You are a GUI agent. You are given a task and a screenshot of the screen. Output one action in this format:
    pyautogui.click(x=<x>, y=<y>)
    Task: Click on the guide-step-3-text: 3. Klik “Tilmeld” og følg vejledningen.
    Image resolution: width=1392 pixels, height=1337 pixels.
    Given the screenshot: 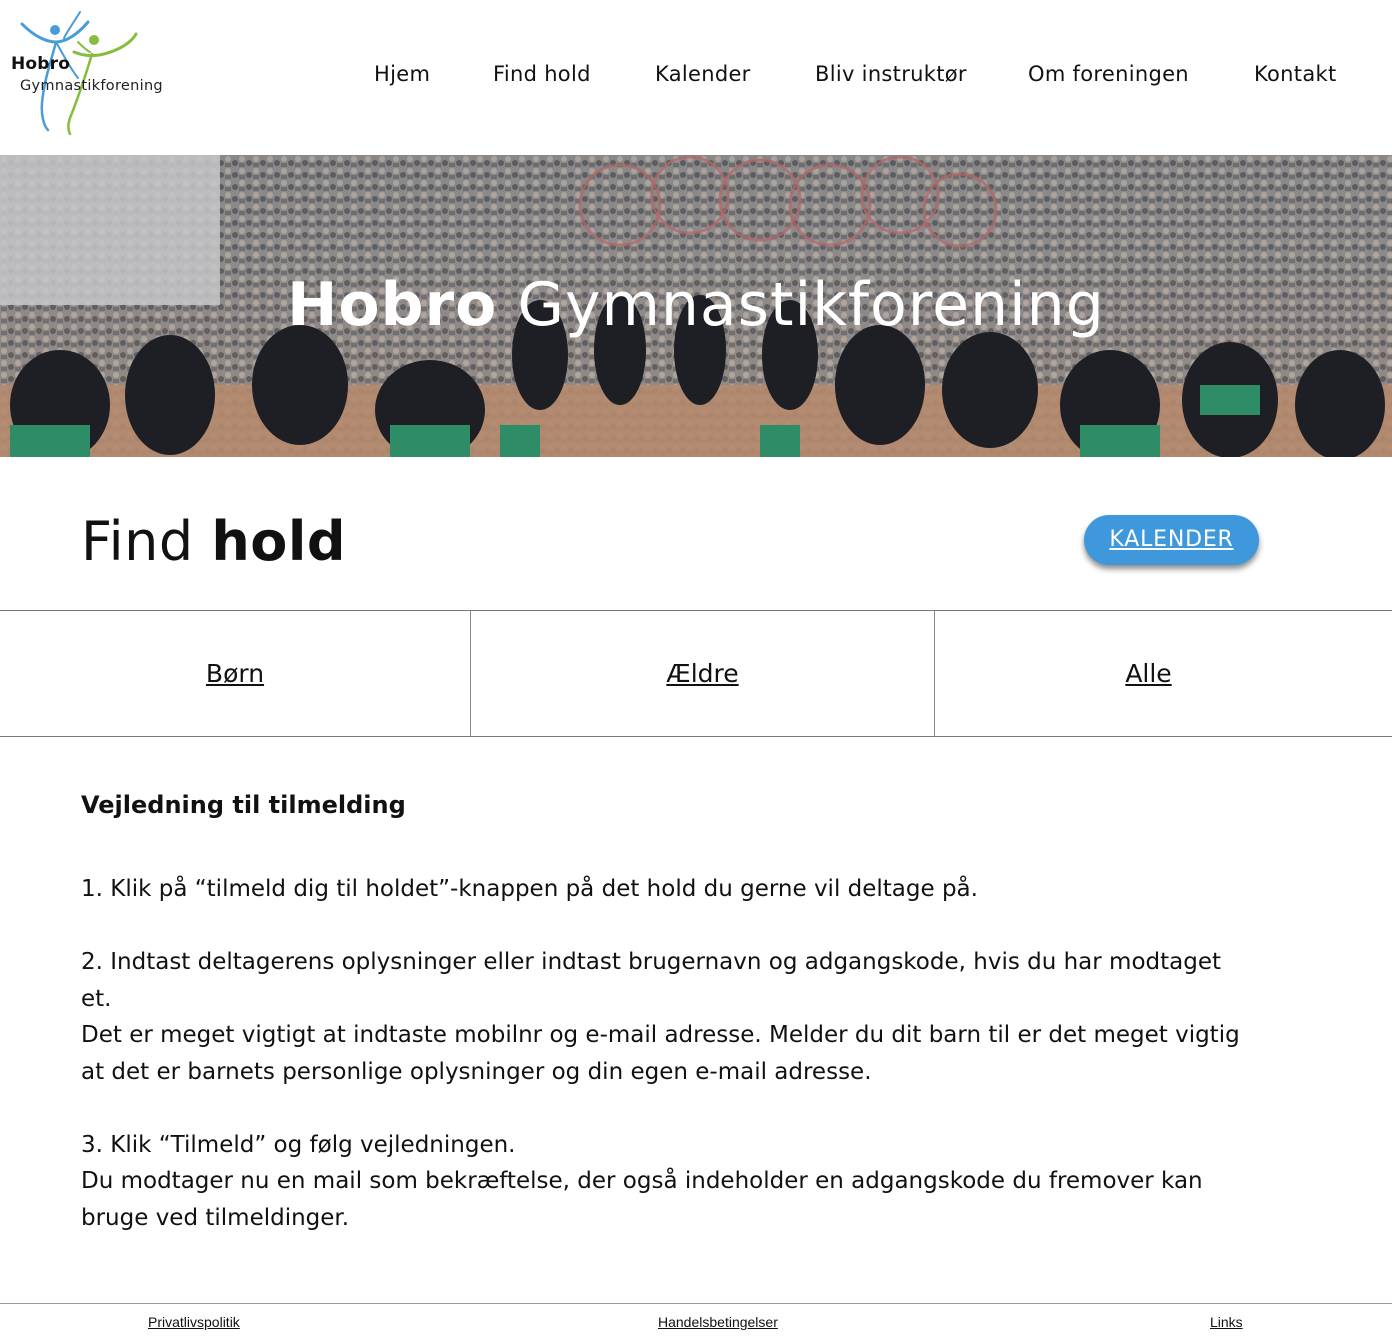 What is the action you would take?
    pyautogui.click(x=298, y=1144)
    